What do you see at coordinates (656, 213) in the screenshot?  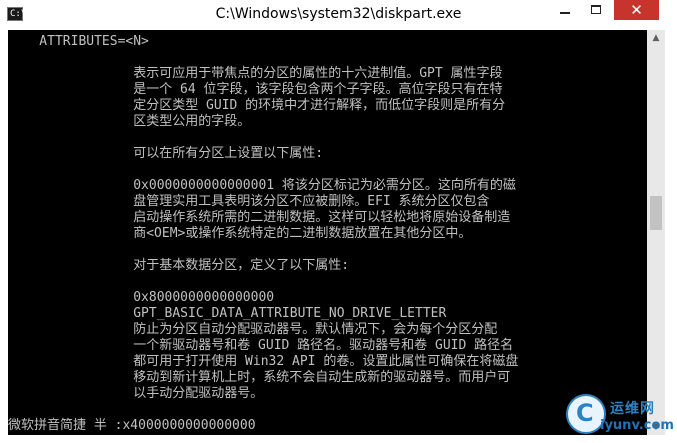 I see `scrollbar-thumb` at bounding box center [656, 213].